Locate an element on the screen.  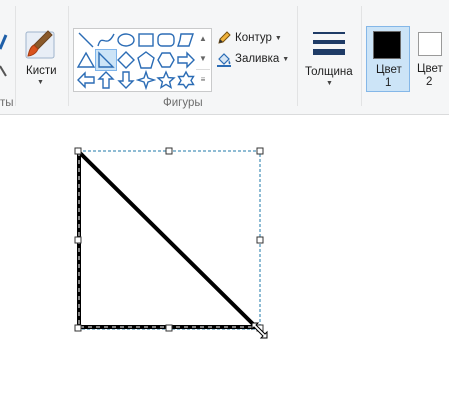
fill-dropdown: Заливка ▼ is located at coordinates (252, 59).